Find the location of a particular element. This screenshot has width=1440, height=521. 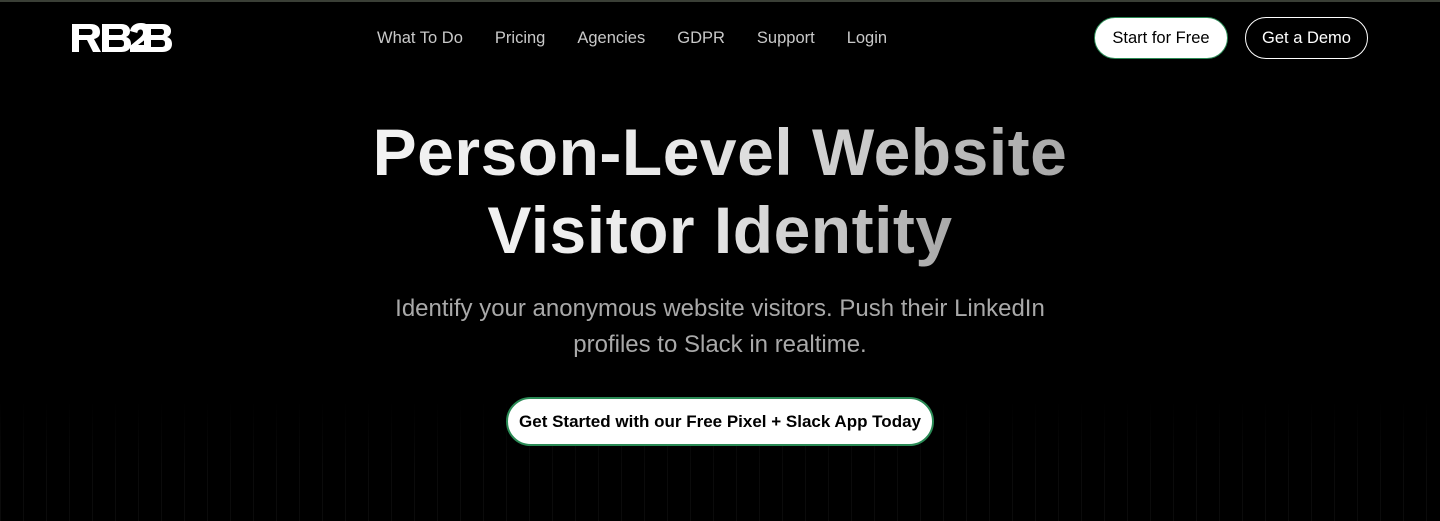

hero-title-line-1: Person-Level Website is located at coordinates (720, 152).